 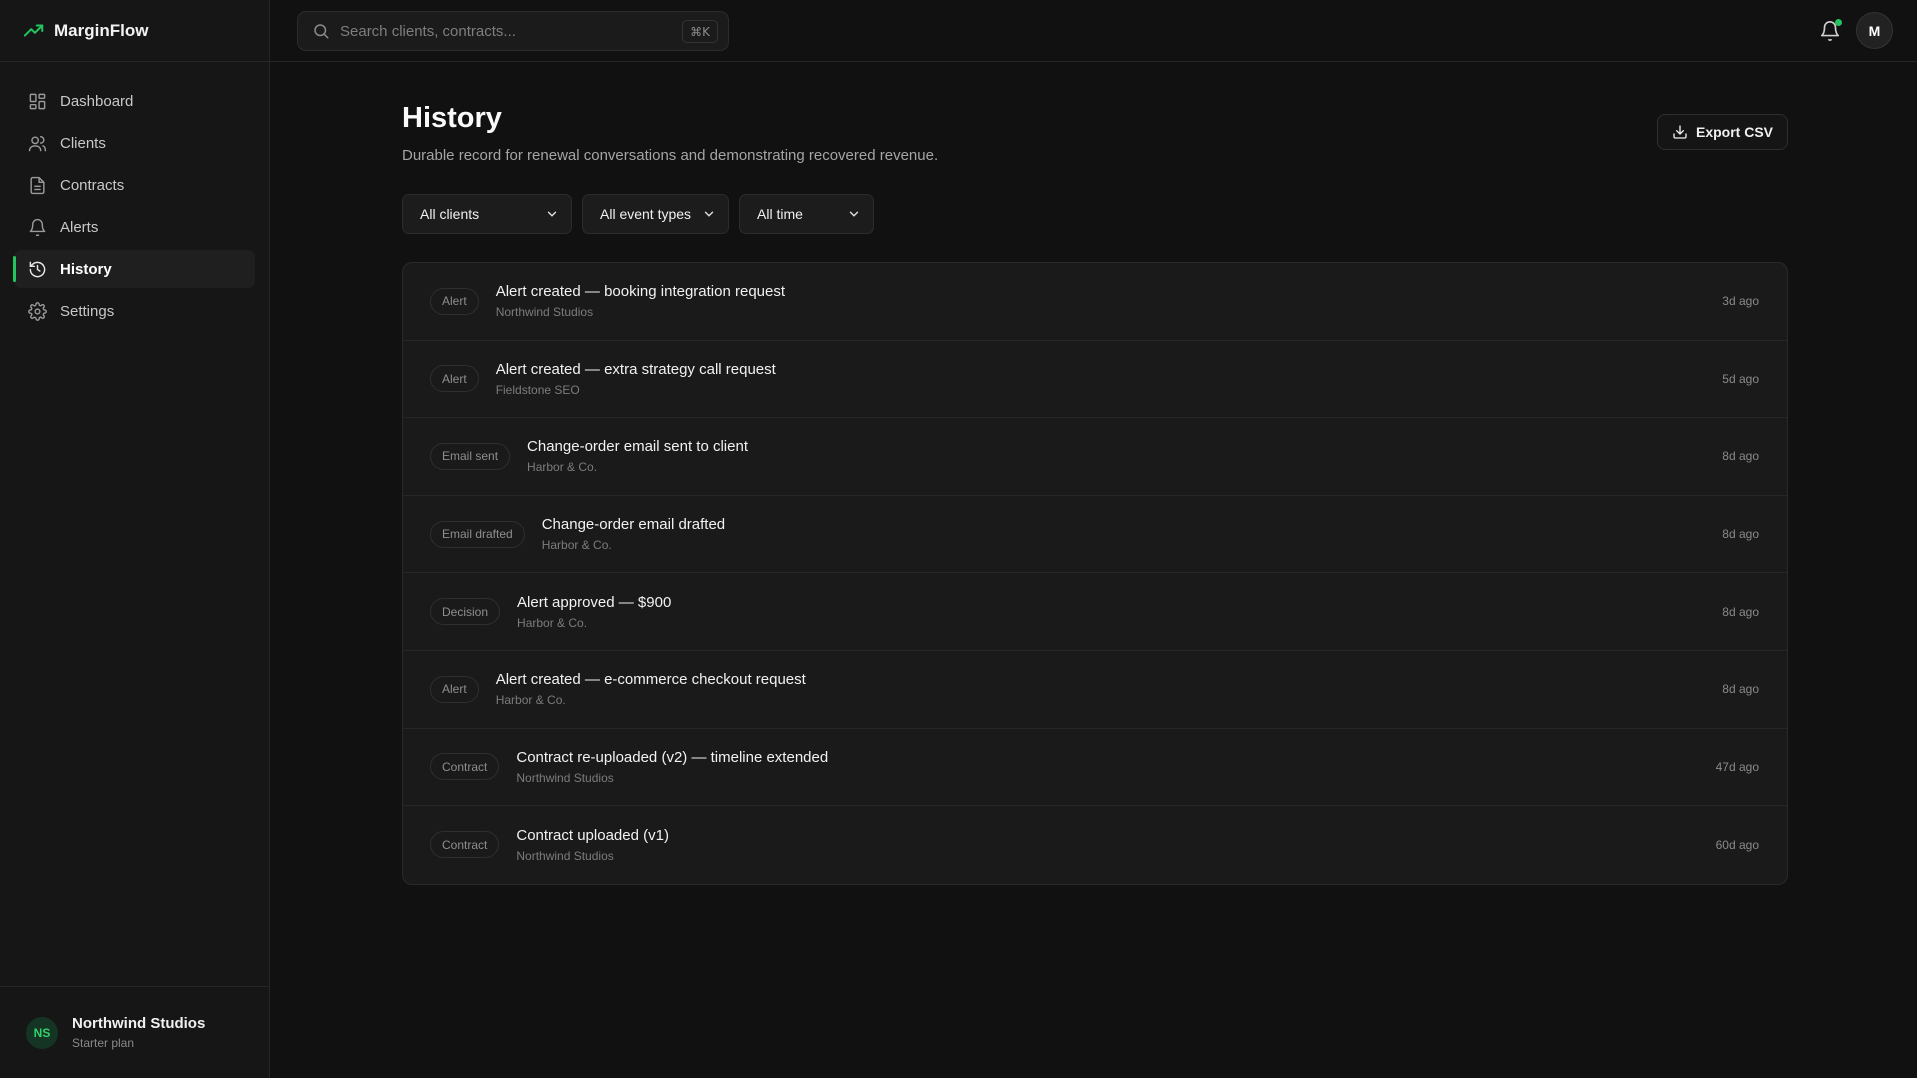 What do you see at coordinates (637, 447) in the screenshot?
I see `event-title: Change-order email sent to client` at bounding box center [637, 447].